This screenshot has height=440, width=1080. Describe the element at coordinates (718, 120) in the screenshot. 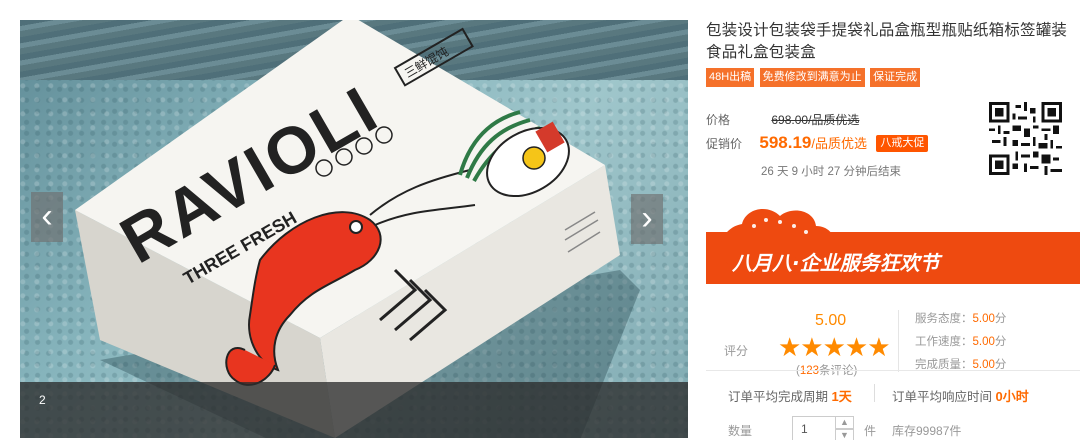

I see `price-label: 价格` at that location.